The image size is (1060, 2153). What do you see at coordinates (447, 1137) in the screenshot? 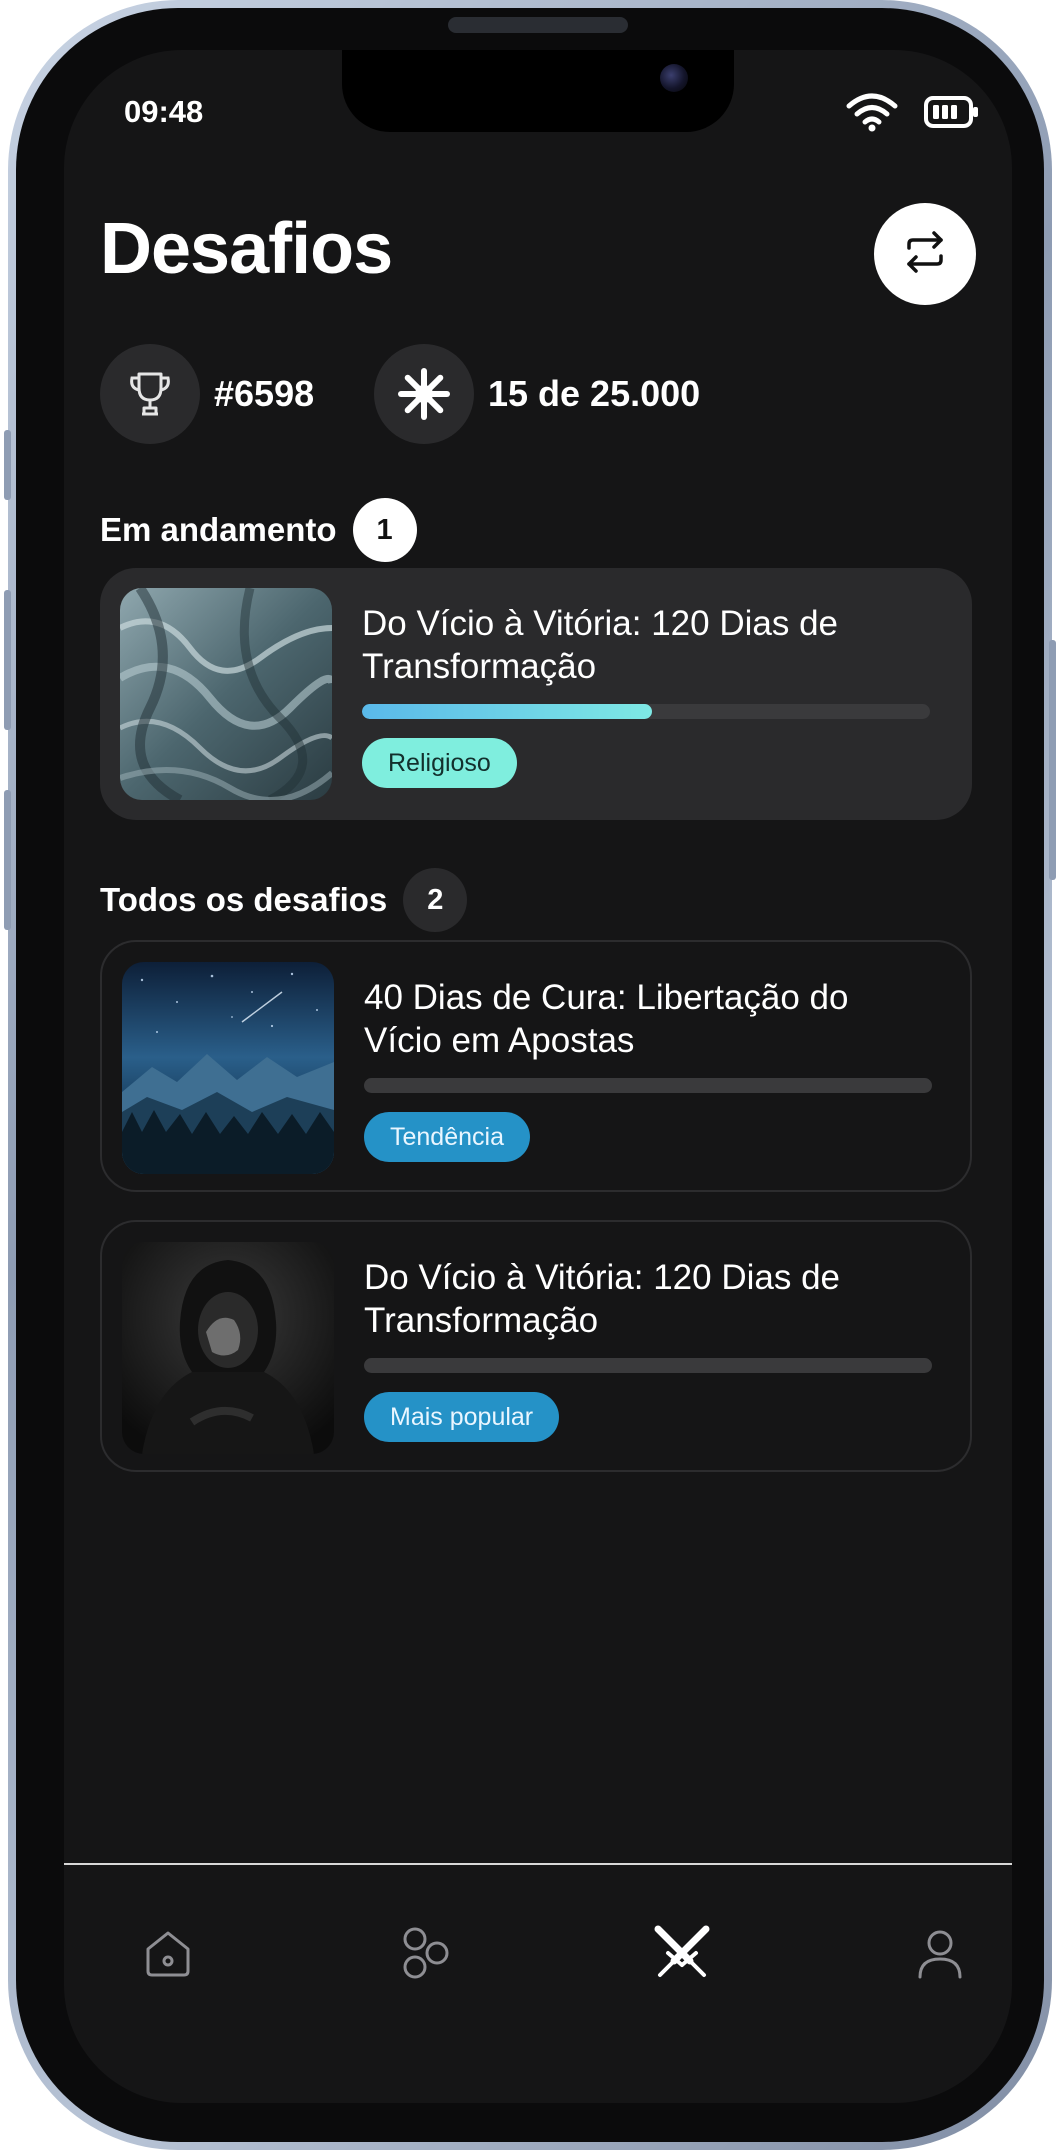
I see `challenge-tag: Tendência` at bounding box center [447, 1137].